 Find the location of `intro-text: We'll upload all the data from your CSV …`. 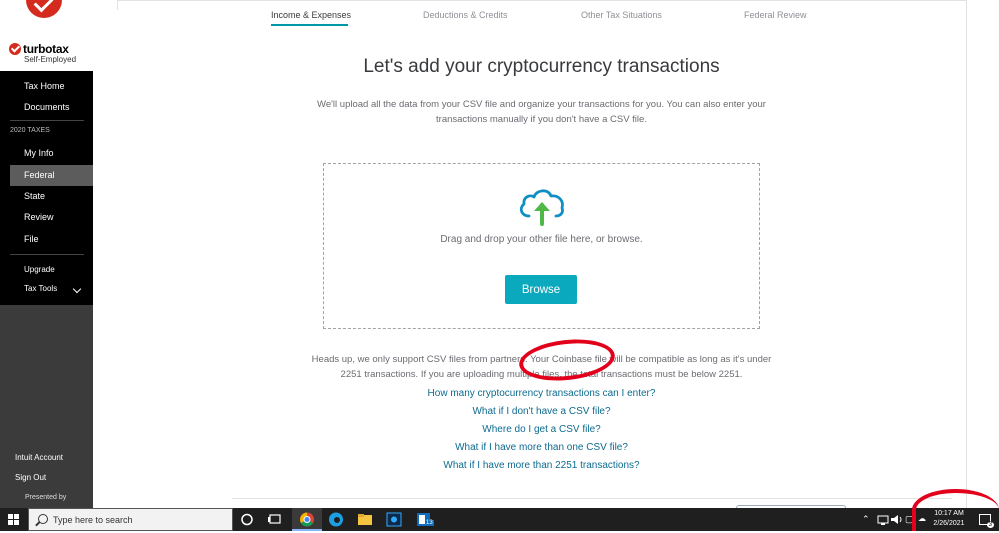

intro-text: We'll upload all the data from your CSV … is located at coordinates (541, 112).